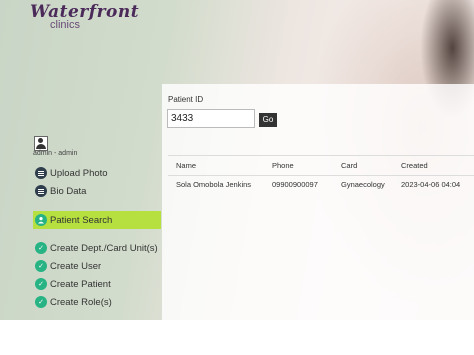 The height and width of the screenshot is (355, 474). Describe the element at coordinates (55, 153) in the screenshot. I see `user-label: admin - admin` at that location.